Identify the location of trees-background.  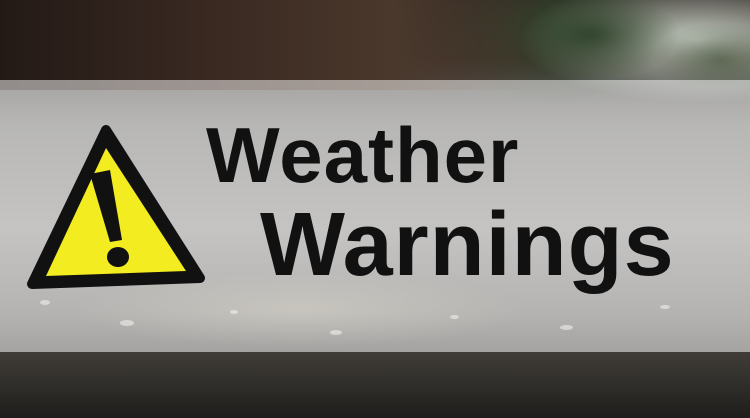
(635, 42).